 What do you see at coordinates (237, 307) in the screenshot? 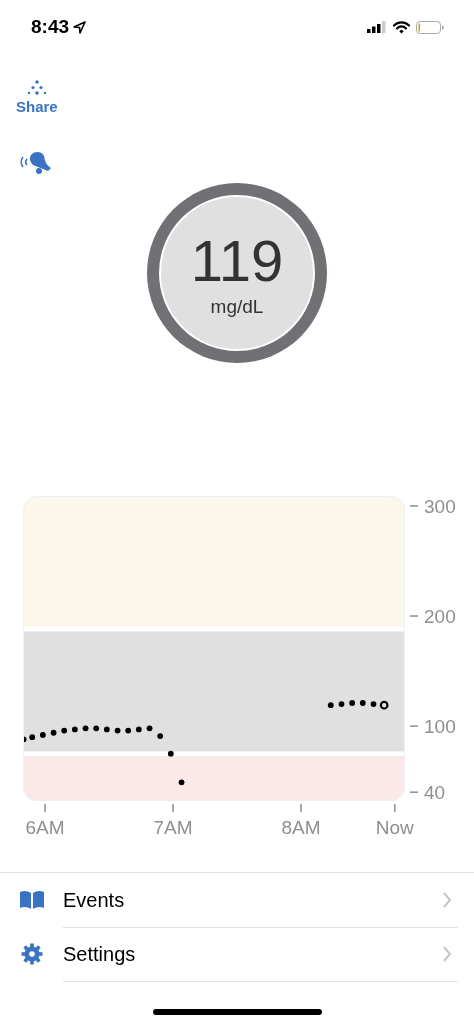
I see `glucose-unit: mg/dL` at bounding box center [237, 307].